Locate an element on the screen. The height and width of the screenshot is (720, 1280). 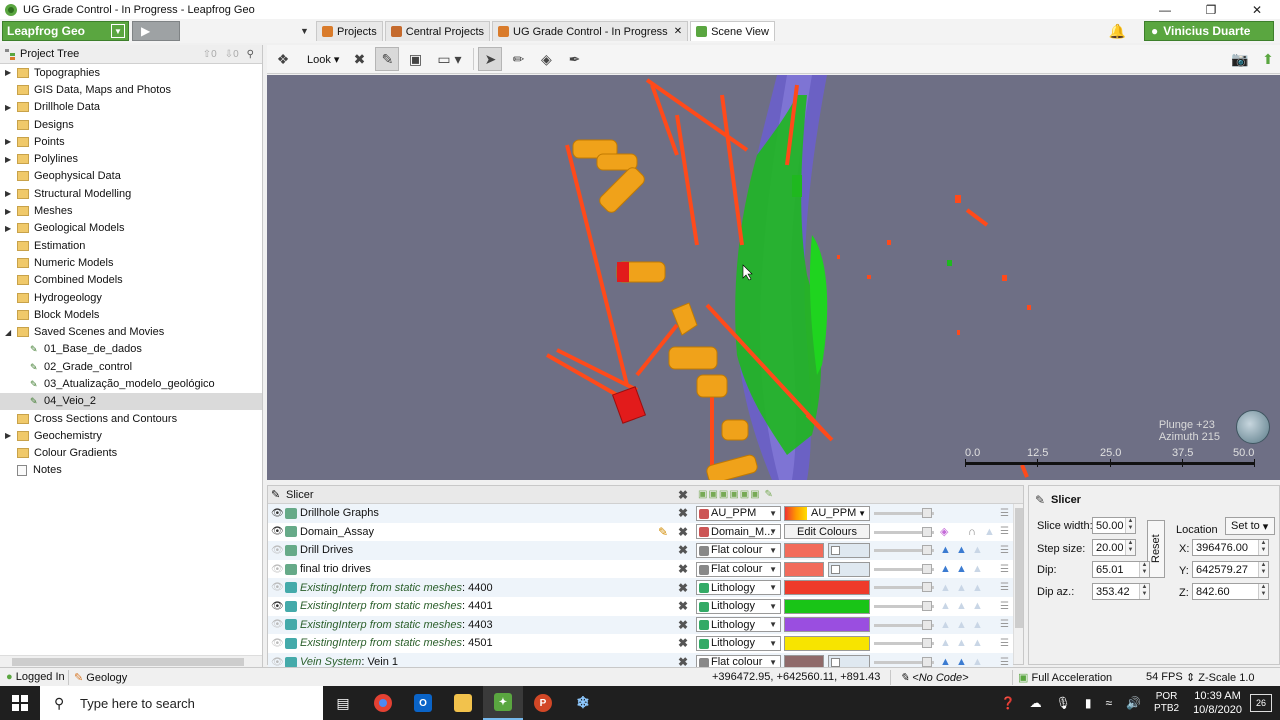
leapfrog-taskbar-icon: ✦ is located at coordinates (503, 703).